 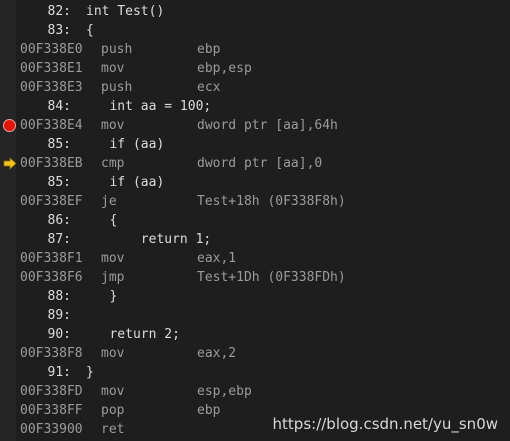 What do you see at coordinates (59, 315) in the screenshot?
I see `source-line-number: 89:` at bounding box center [59, 315].